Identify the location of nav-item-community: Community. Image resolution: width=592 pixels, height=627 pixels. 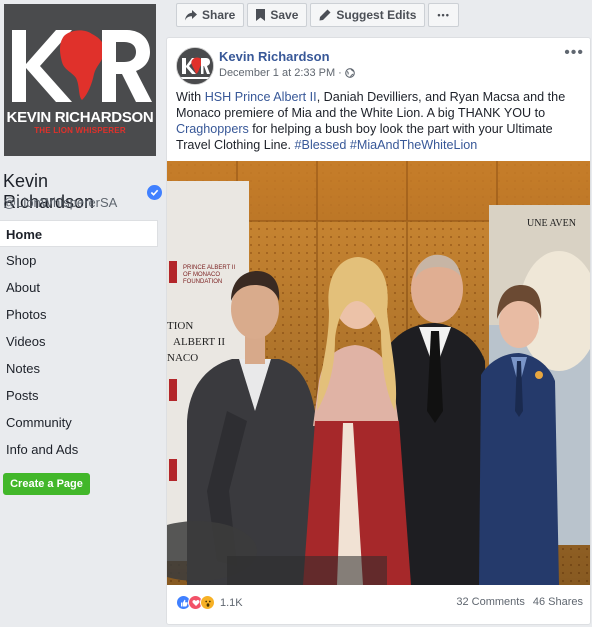
(79, 422).